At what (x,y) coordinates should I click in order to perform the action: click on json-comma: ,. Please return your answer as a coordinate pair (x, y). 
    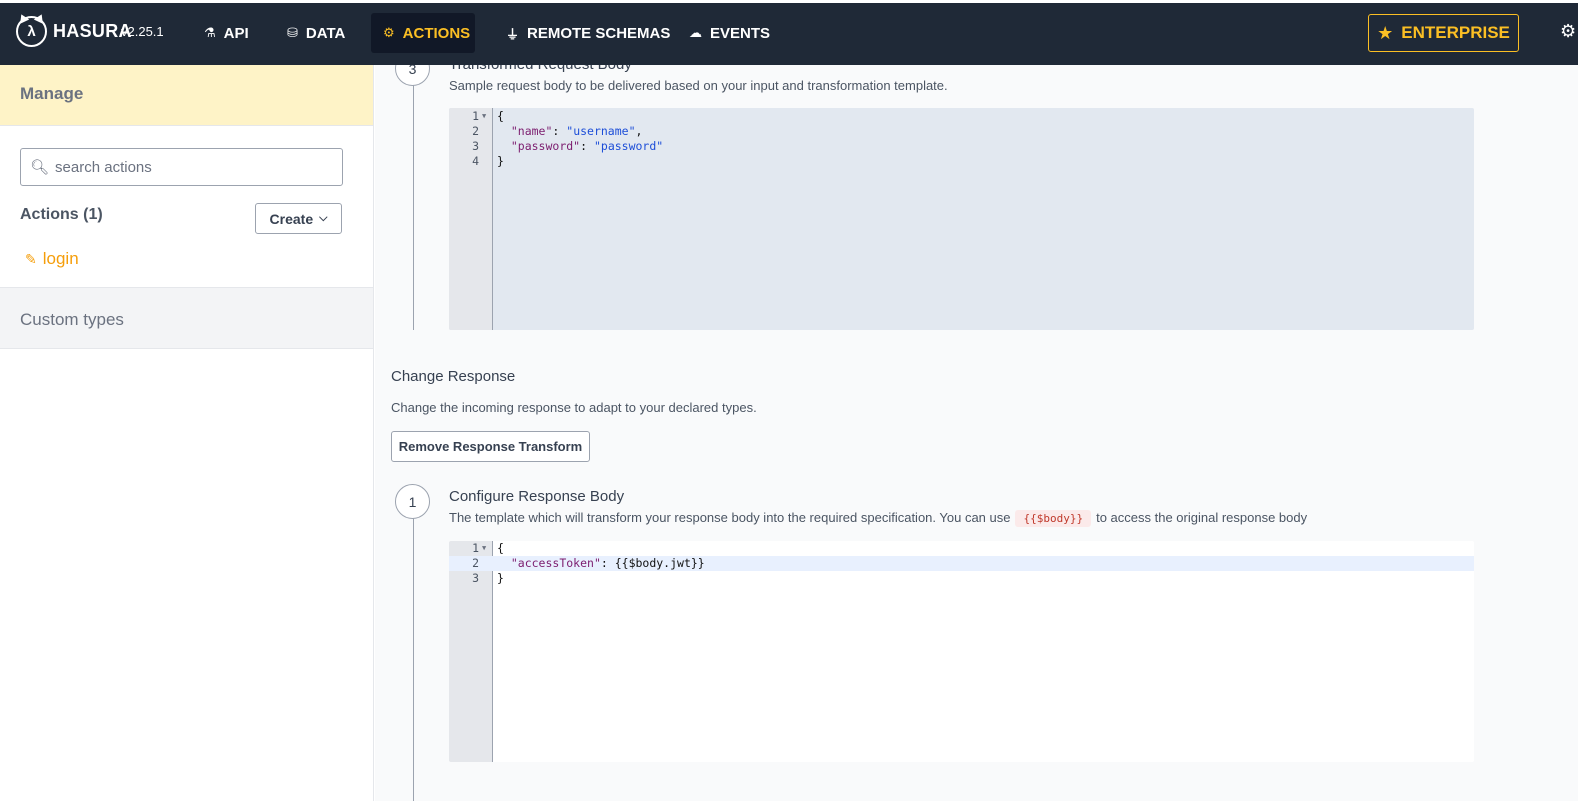
    Looking at the image, I should click on (639, 131).